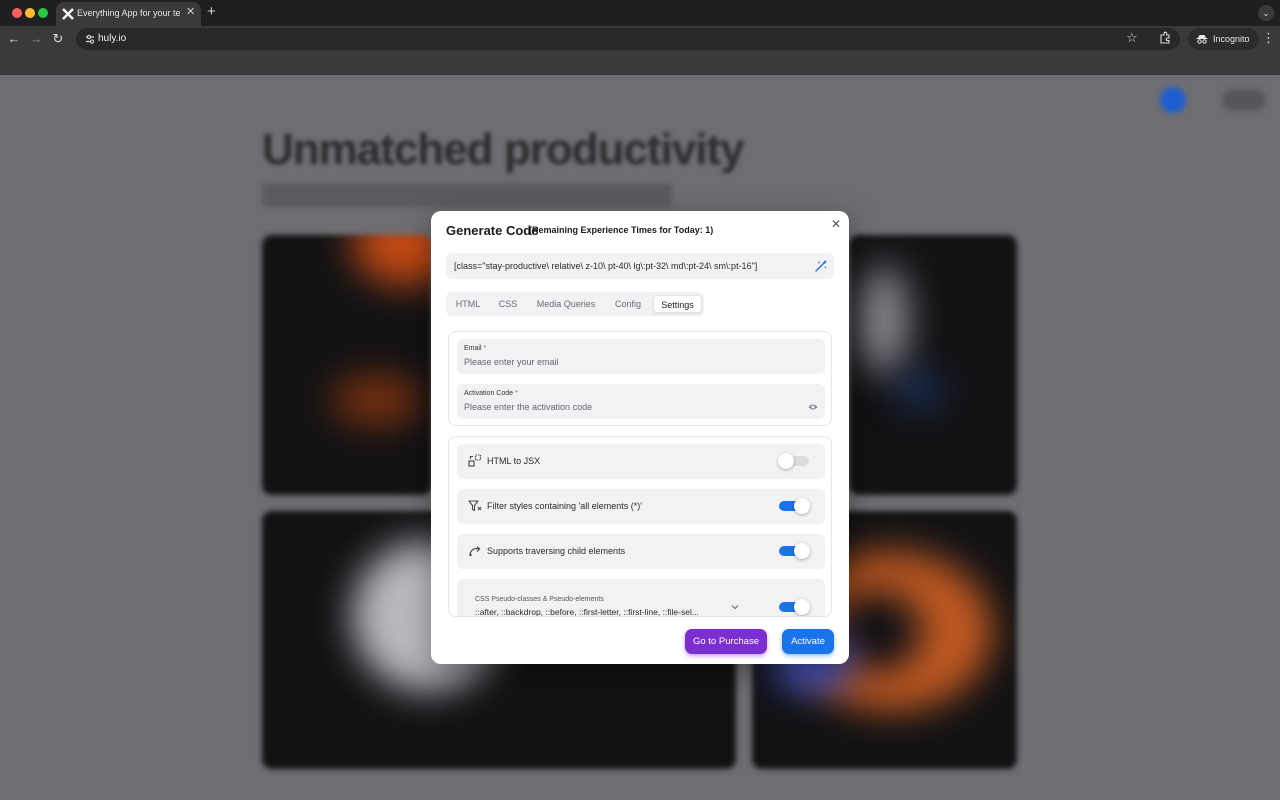 This screenshot has height=800, width=1280. I want to click on code-tabs: HTML CSS Media Queries Config Settings, so click(575, 304).